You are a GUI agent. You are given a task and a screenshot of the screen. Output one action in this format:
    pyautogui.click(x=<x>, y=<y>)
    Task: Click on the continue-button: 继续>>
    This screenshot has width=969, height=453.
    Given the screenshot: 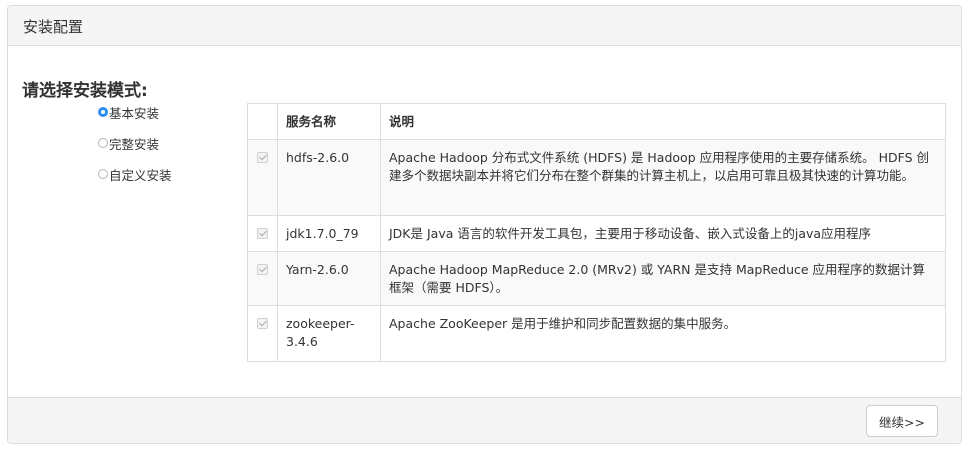 What is the action you would take?
    pyautogui.click(x=902, y=421)
    